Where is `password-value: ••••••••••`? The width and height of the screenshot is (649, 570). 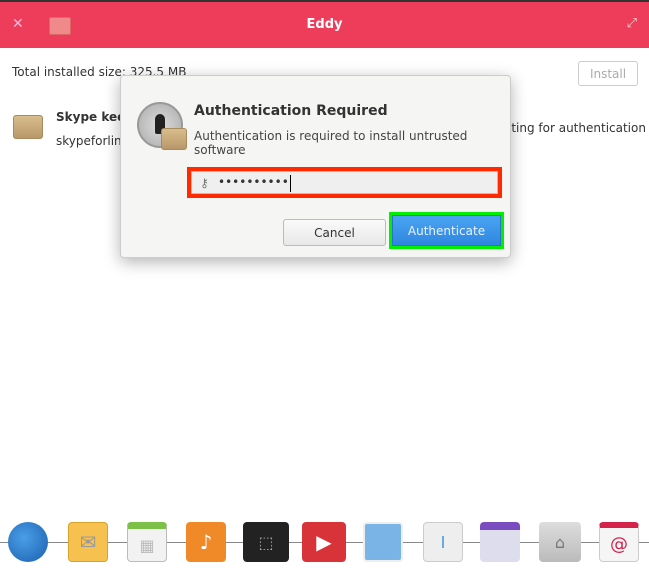 password-value: •••••••••• is located at coordinates (254, 183).